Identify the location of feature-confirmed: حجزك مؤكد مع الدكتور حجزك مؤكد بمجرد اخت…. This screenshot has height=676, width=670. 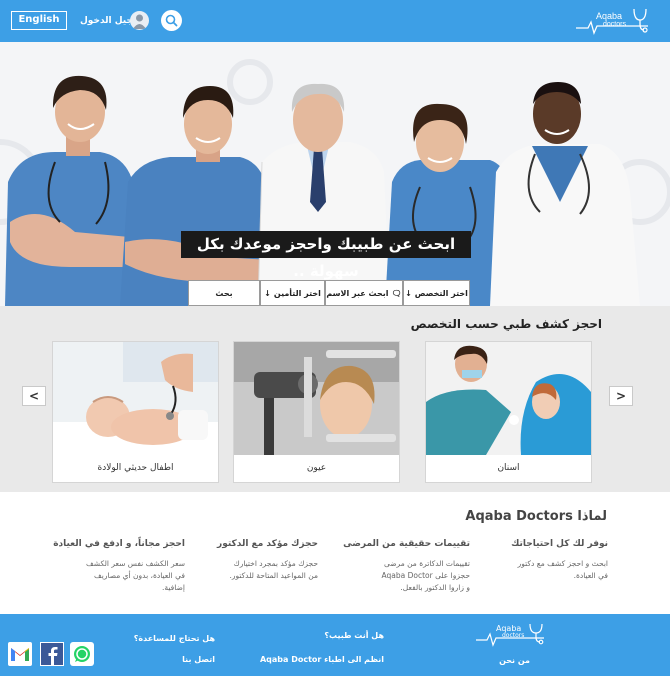
(248, 560).